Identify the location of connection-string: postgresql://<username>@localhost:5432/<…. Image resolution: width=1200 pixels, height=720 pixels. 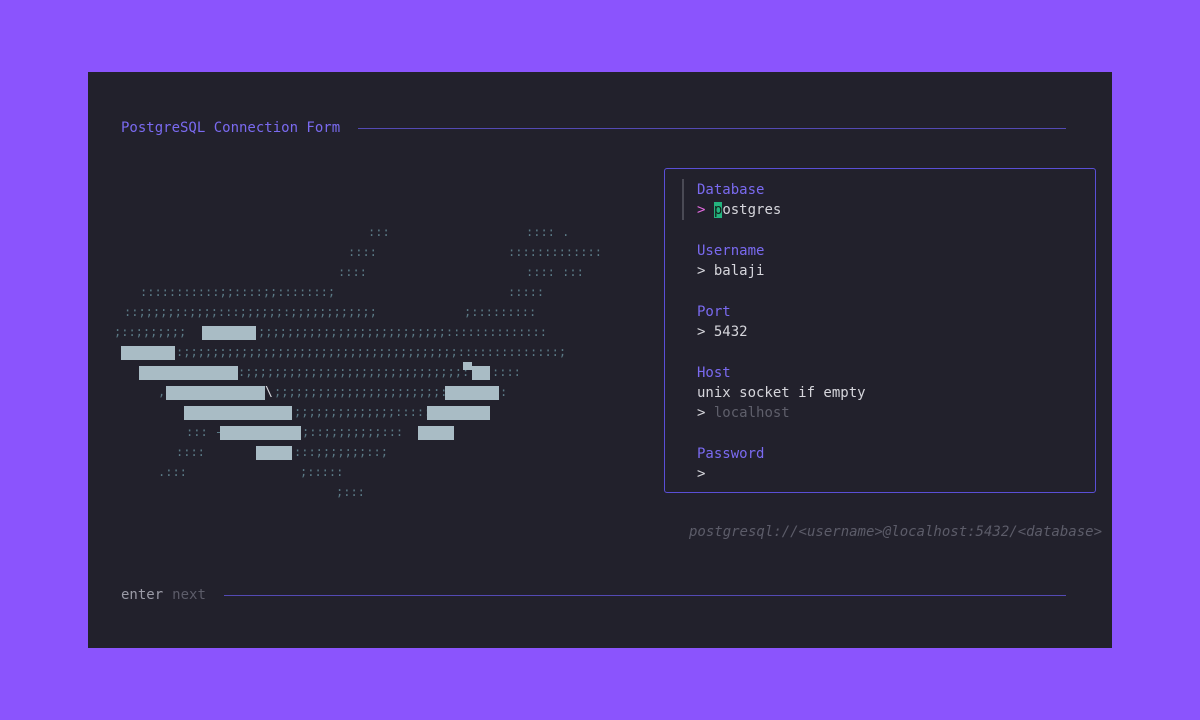
(895, 532).